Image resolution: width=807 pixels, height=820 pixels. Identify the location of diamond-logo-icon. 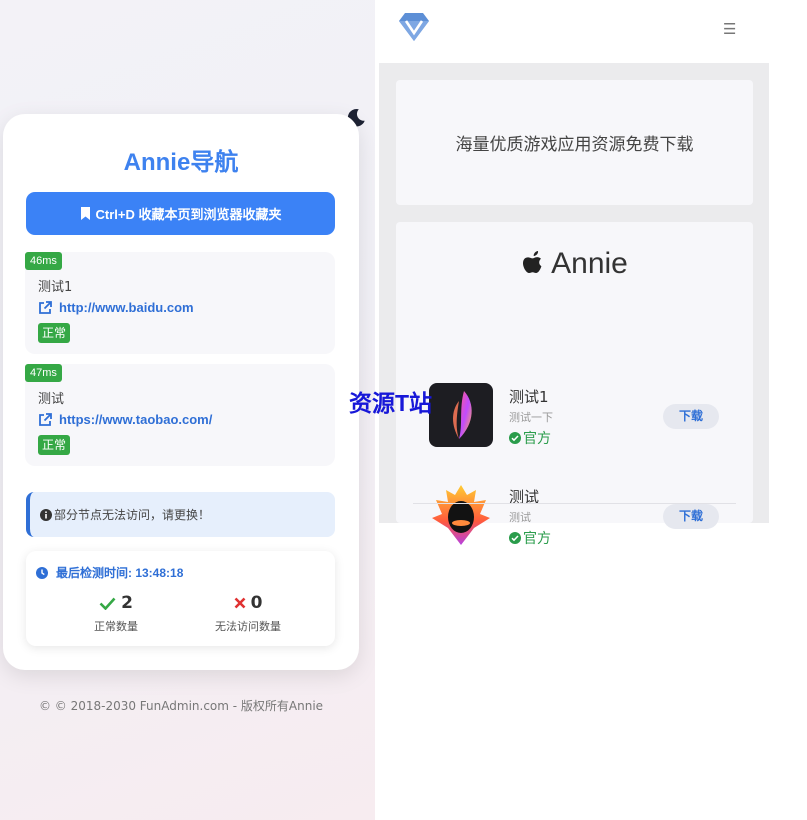
(414, 27).